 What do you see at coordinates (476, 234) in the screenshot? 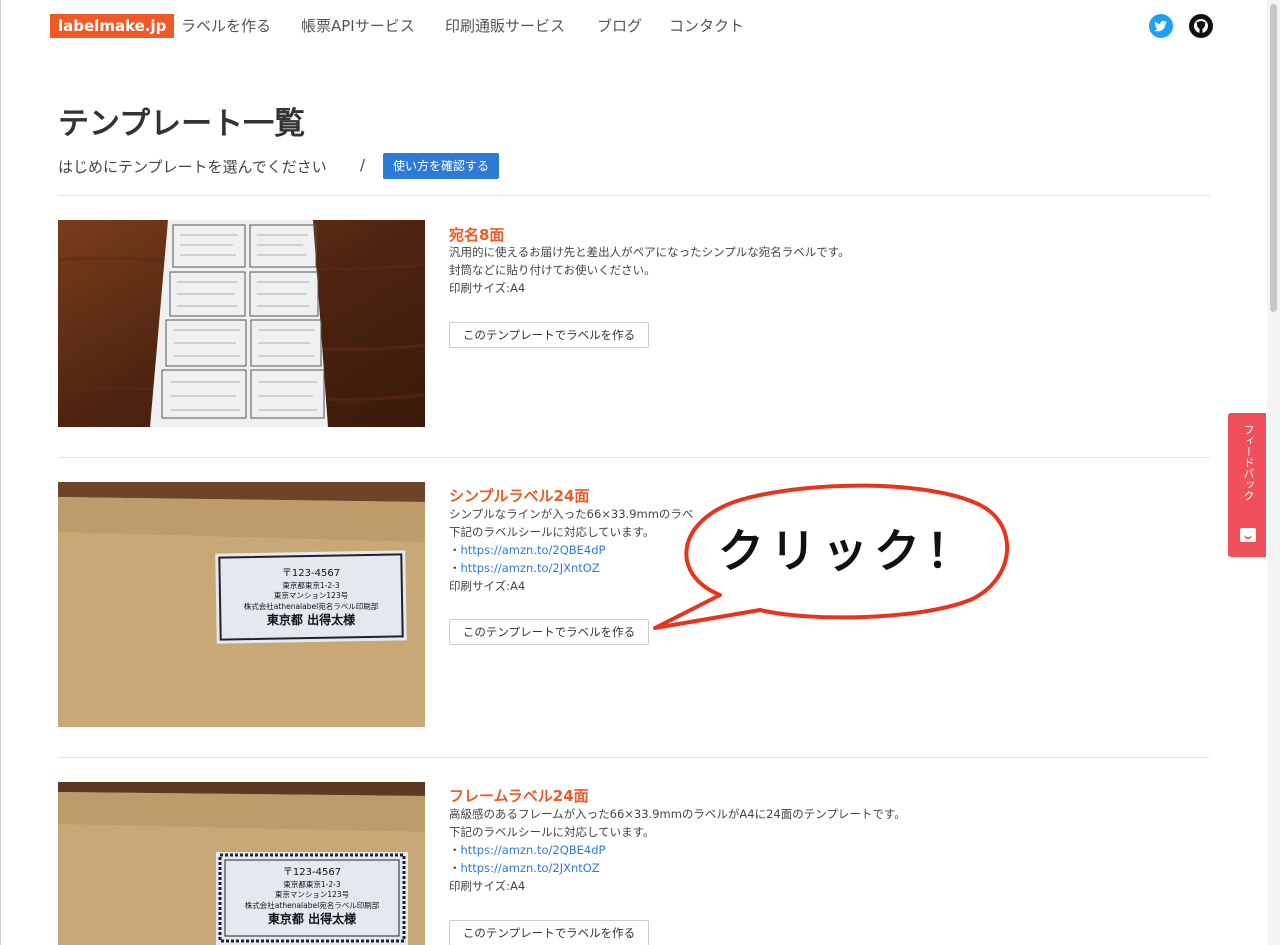
I see `template-title: 宛名8面` at bounding box center [476, 234].